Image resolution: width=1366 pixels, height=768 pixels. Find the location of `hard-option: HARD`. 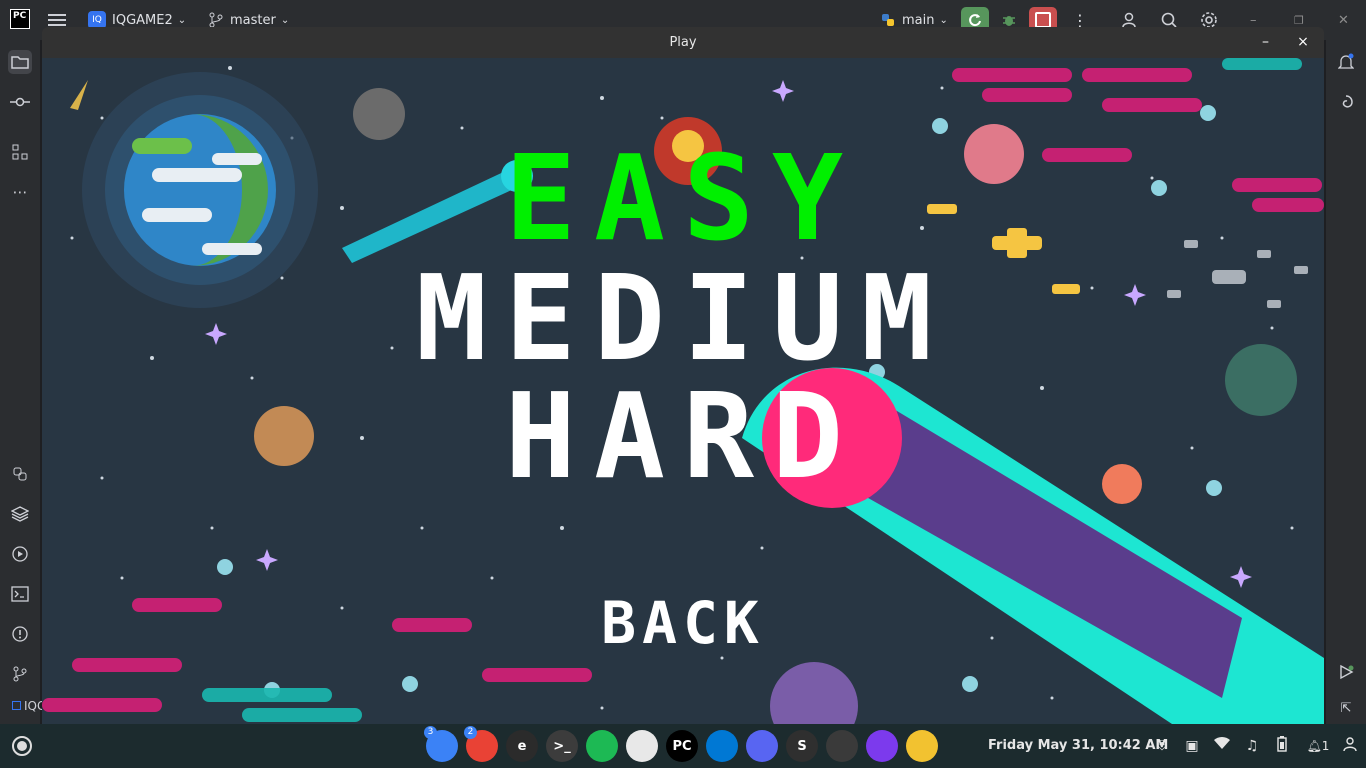

hard-option: HARD is located at coordinates (683, 436).